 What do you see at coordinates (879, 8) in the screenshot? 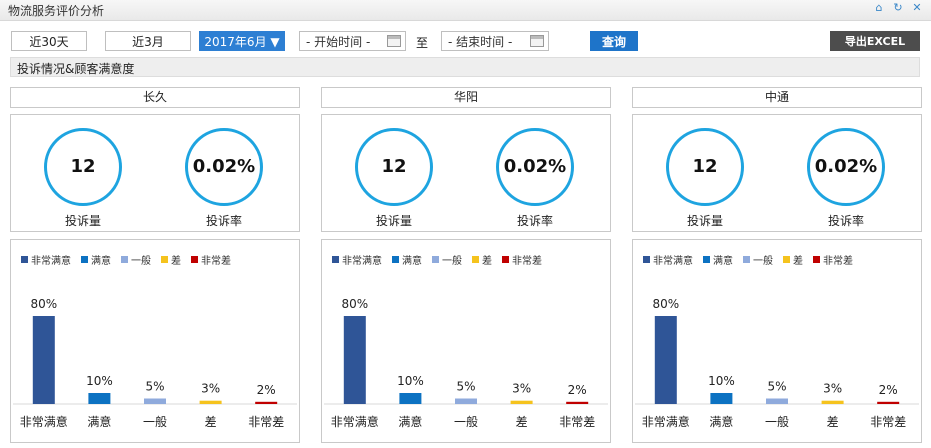
I see `home-icon: ⌂` at bounding box center [879, 8].